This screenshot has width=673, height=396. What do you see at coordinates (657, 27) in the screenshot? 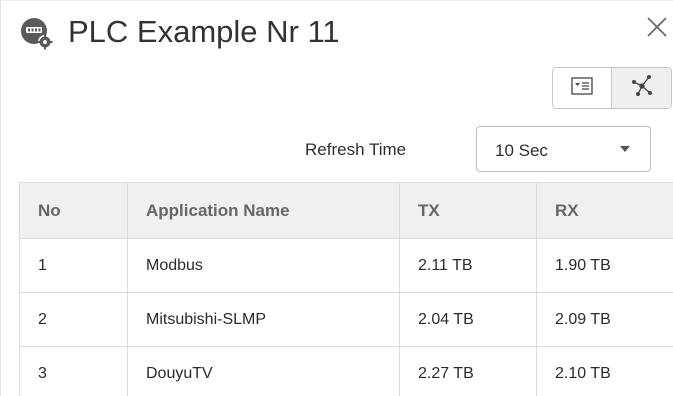
I see `close-icon` at bounding box center [657, 27].